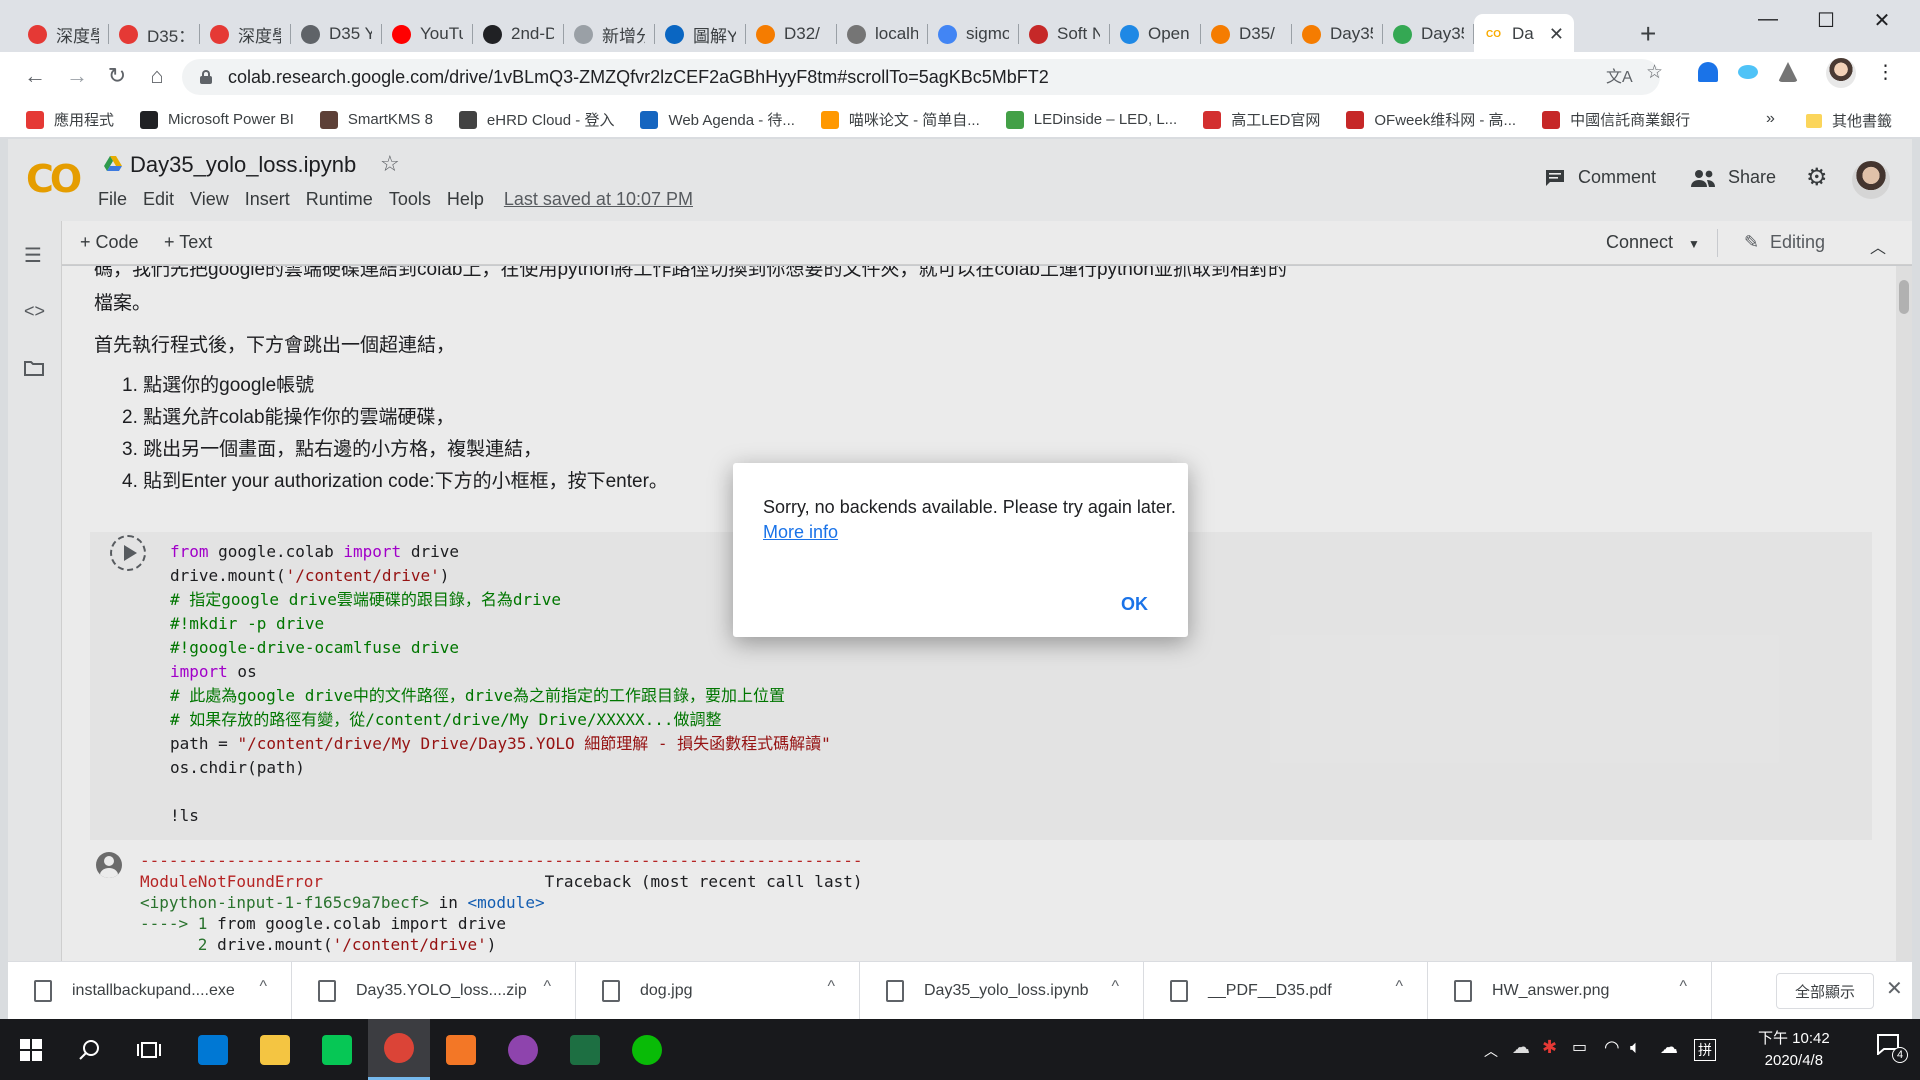 The height and width of the screenshot is (1080, 1920). I want to click on download-item: Day35_yolo_loss.ipynb ^, so click(1002, 991).